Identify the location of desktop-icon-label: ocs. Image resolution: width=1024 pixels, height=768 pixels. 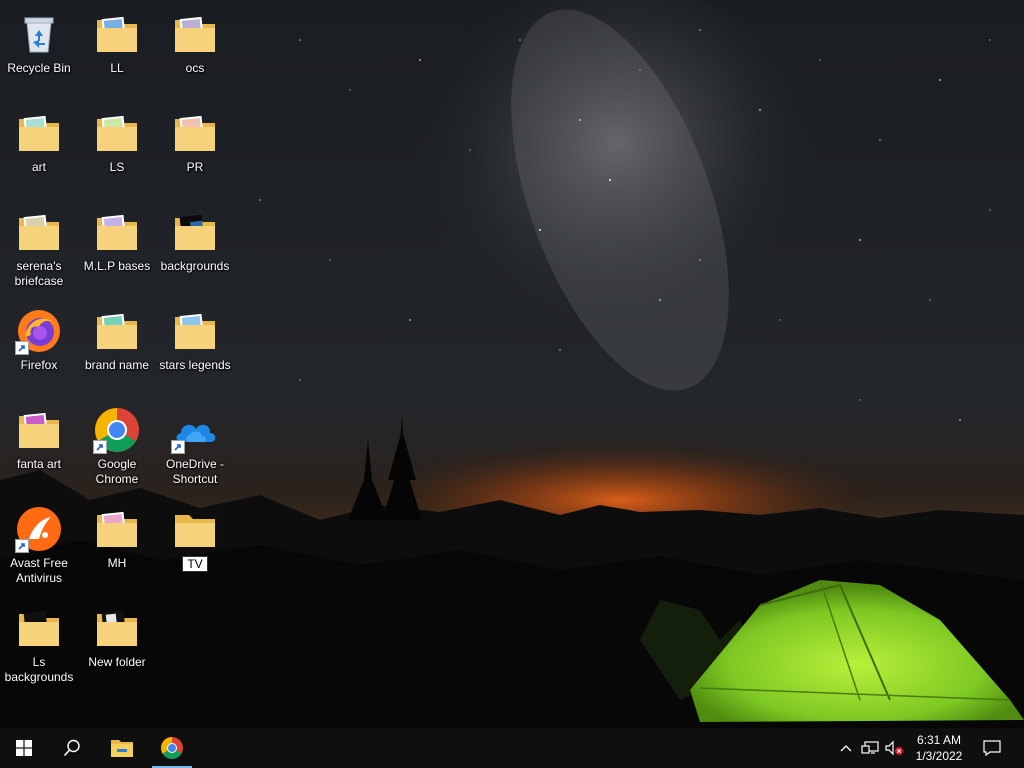
(195, 68).